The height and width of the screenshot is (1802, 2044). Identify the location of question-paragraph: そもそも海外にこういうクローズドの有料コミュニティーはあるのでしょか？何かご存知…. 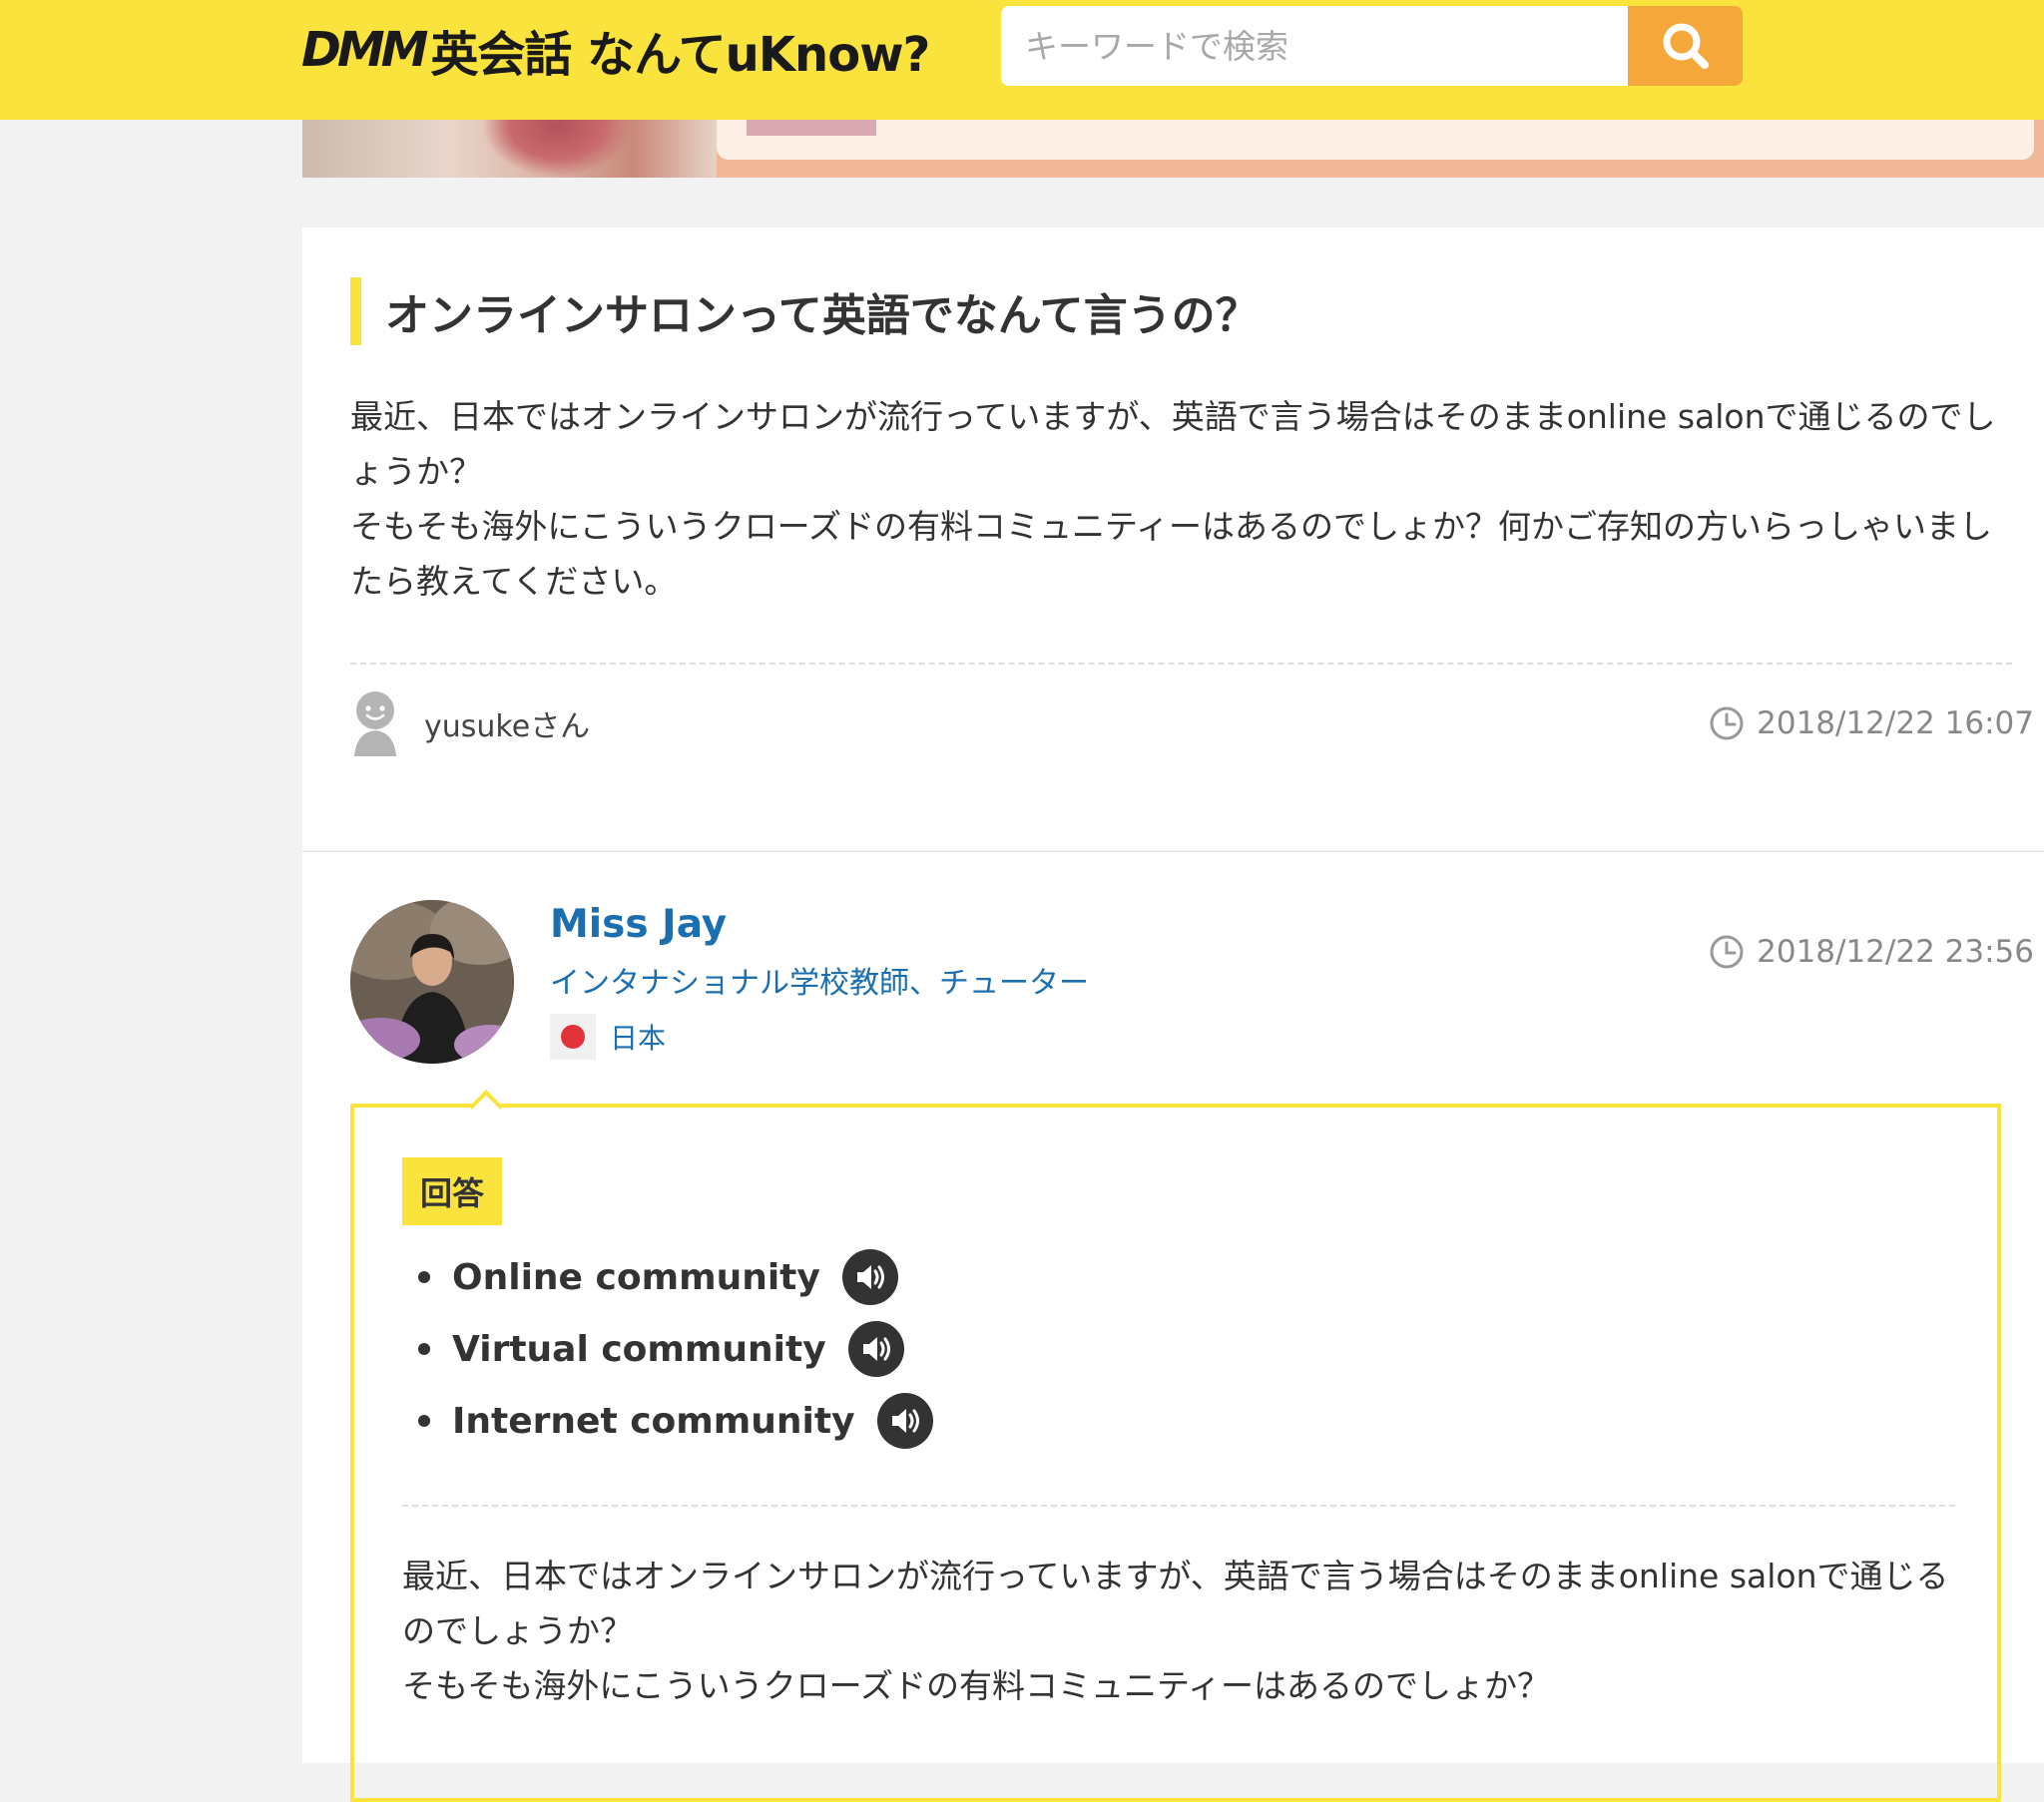
(1171, 554).